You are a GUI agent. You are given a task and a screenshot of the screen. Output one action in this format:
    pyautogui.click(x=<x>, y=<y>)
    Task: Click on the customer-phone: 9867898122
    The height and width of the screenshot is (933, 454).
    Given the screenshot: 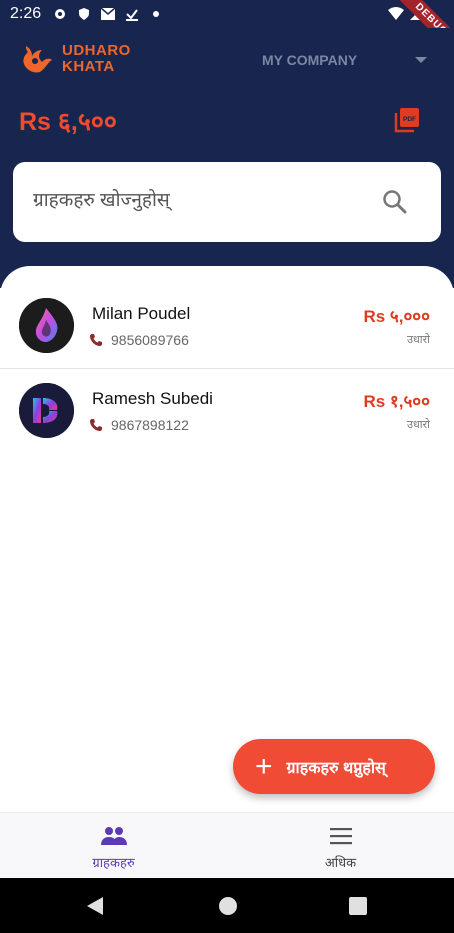 What is the action you would take?
    pyautogui.click(x=150, y=425)
    